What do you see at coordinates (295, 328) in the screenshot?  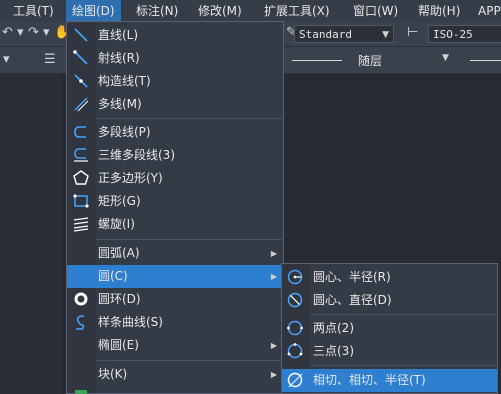 I see `circle-2point-icon` at bounding box center [295, 328].